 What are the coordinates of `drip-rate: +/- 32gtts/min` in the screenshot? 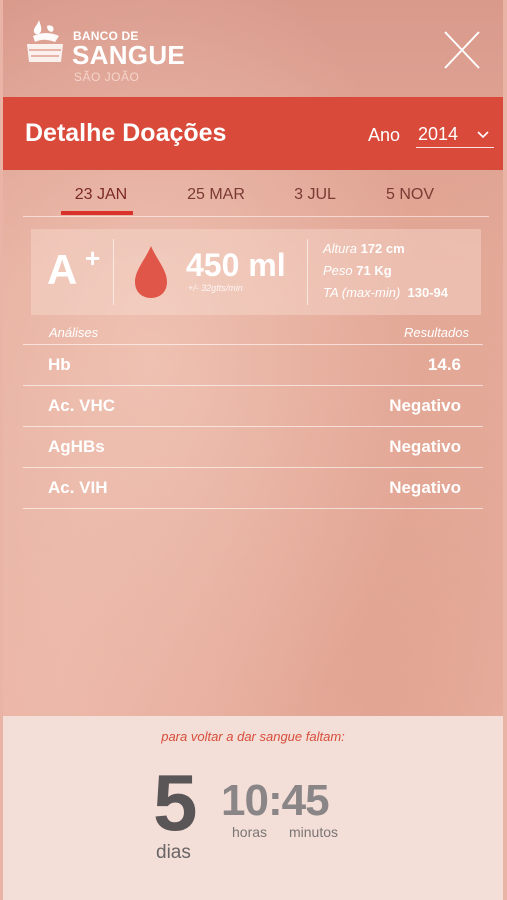 It's located at (215, 288).